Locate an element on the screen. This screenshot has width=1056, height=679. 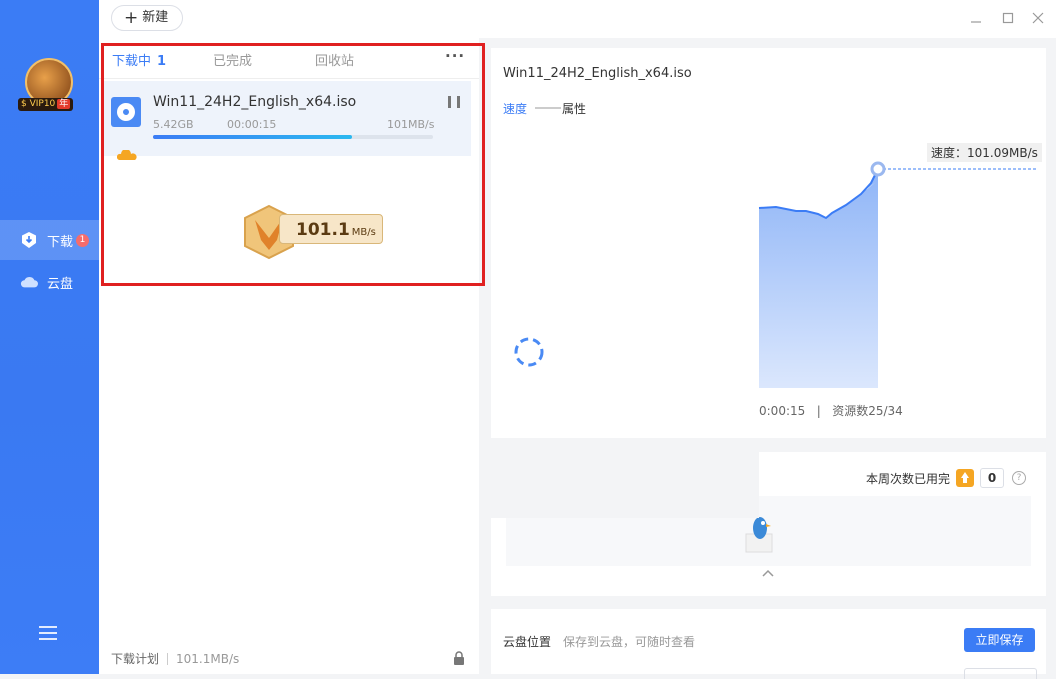
tab-downloading: 下载中 1 is located at coordinates (139, 59).